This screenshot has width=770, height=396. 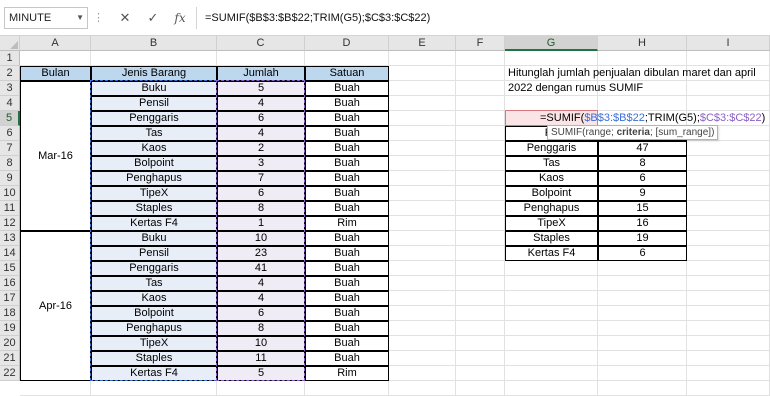 What do you see at coordinates (551, 208) in the screenshot?
I see `summary-item-cell: Penghapus` at bounding box center [551, 208].